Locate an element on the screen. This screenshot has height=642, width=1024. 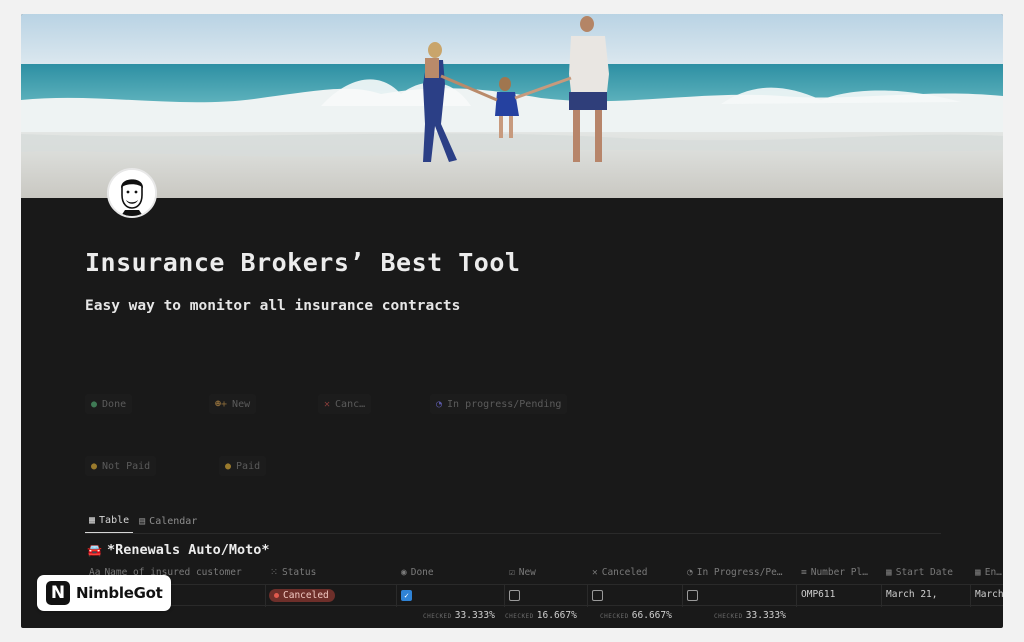
column-header-new: ☑ New is located at coordinates (522, 572).